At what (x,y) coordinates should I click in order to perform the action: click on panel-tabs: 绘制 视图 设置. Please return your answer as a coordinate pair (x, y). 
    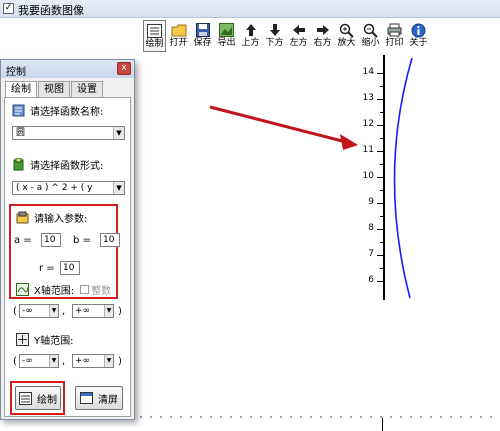
    Looking at the image, I should click on (54, 89).